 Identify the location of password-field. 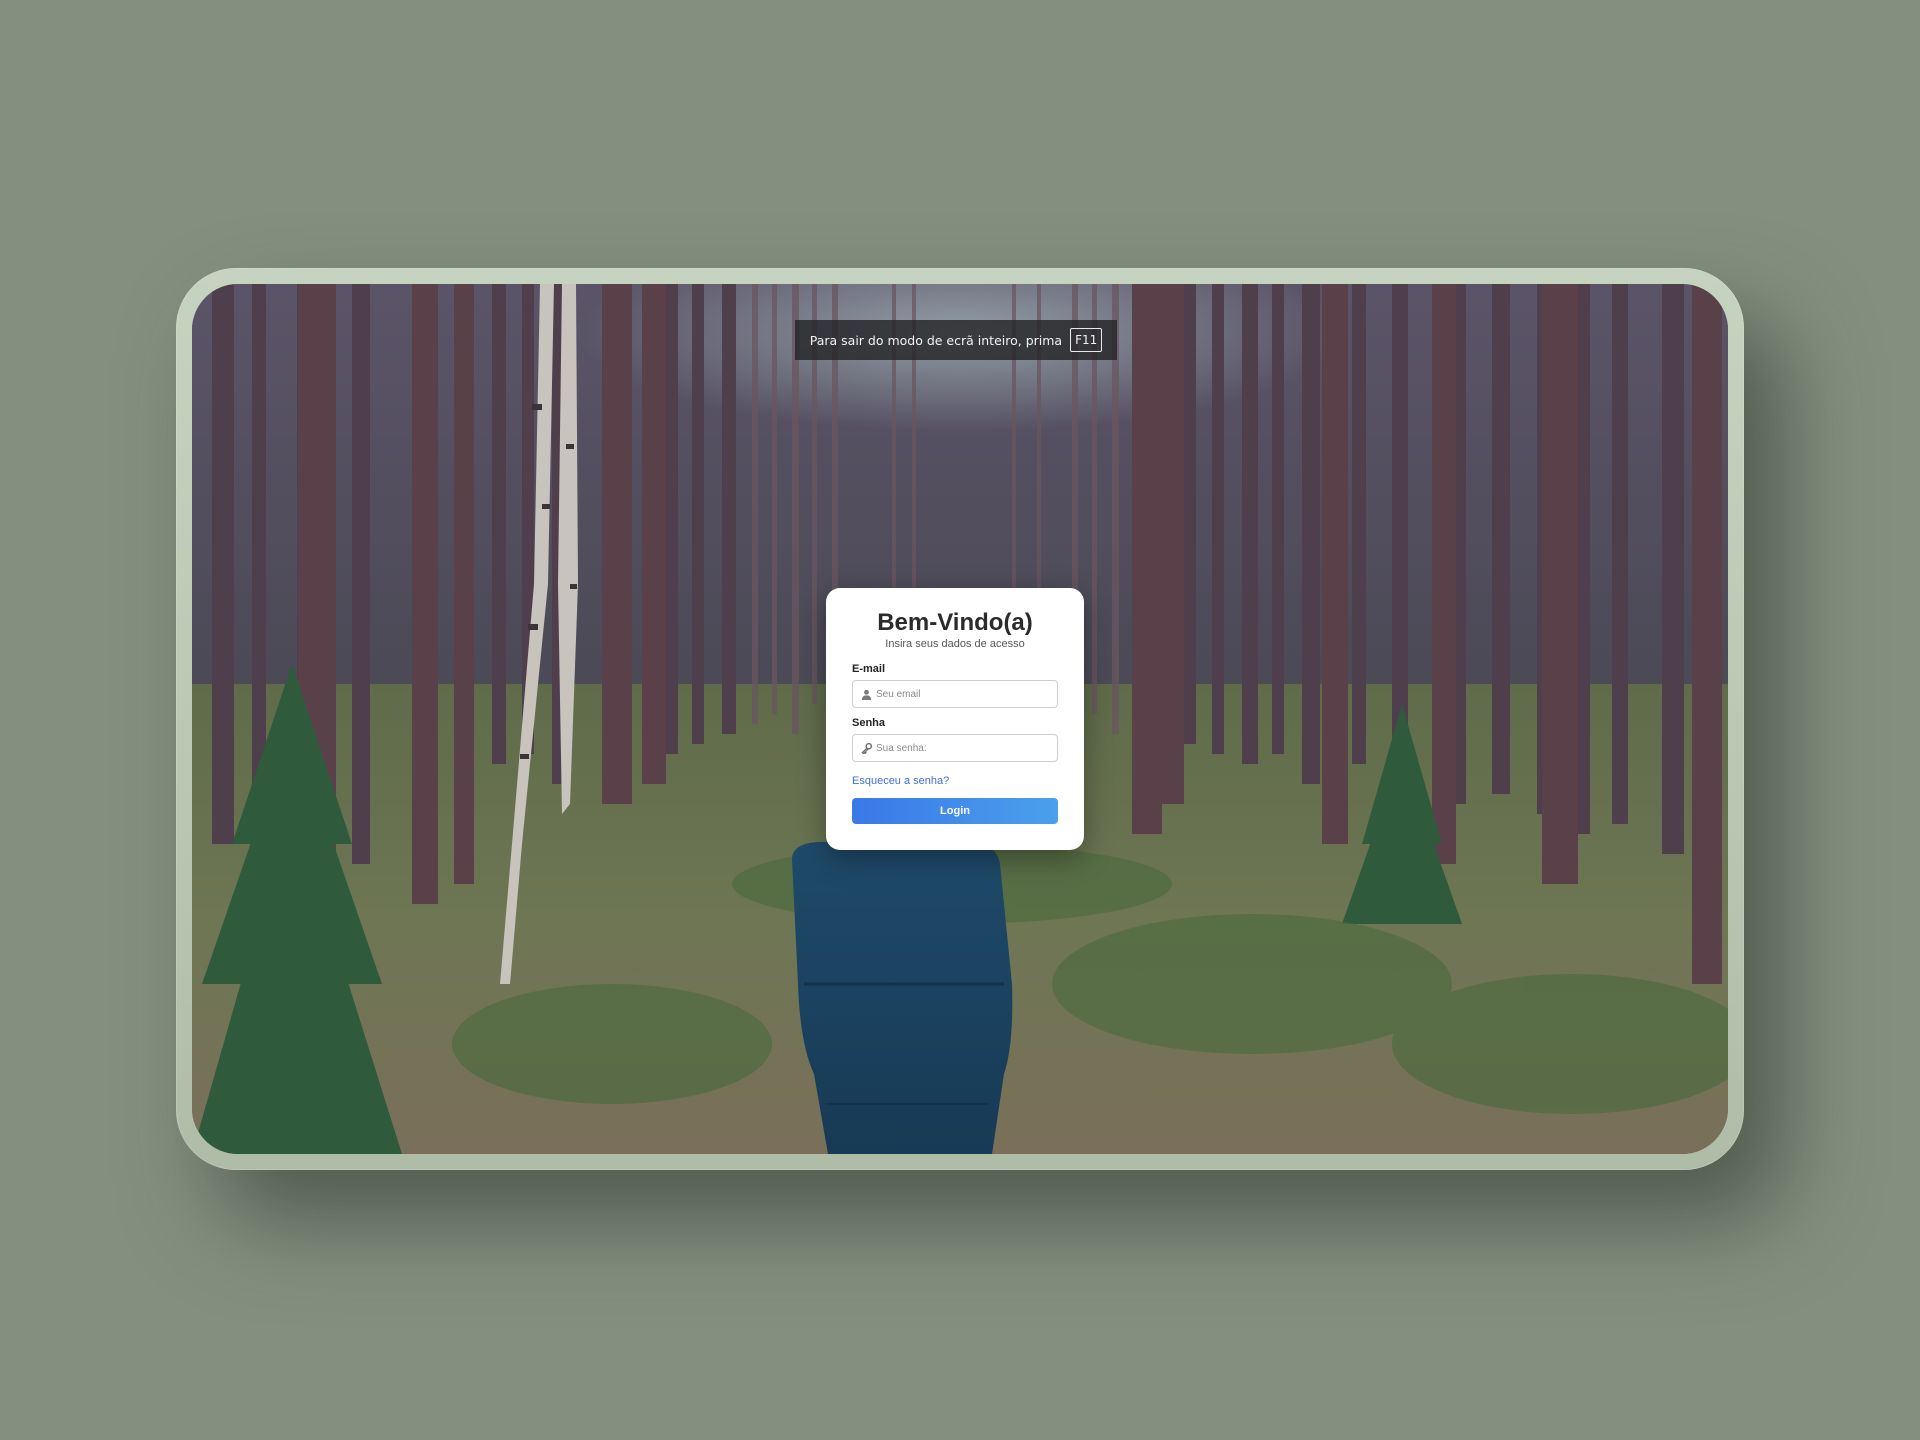
(955, 748).